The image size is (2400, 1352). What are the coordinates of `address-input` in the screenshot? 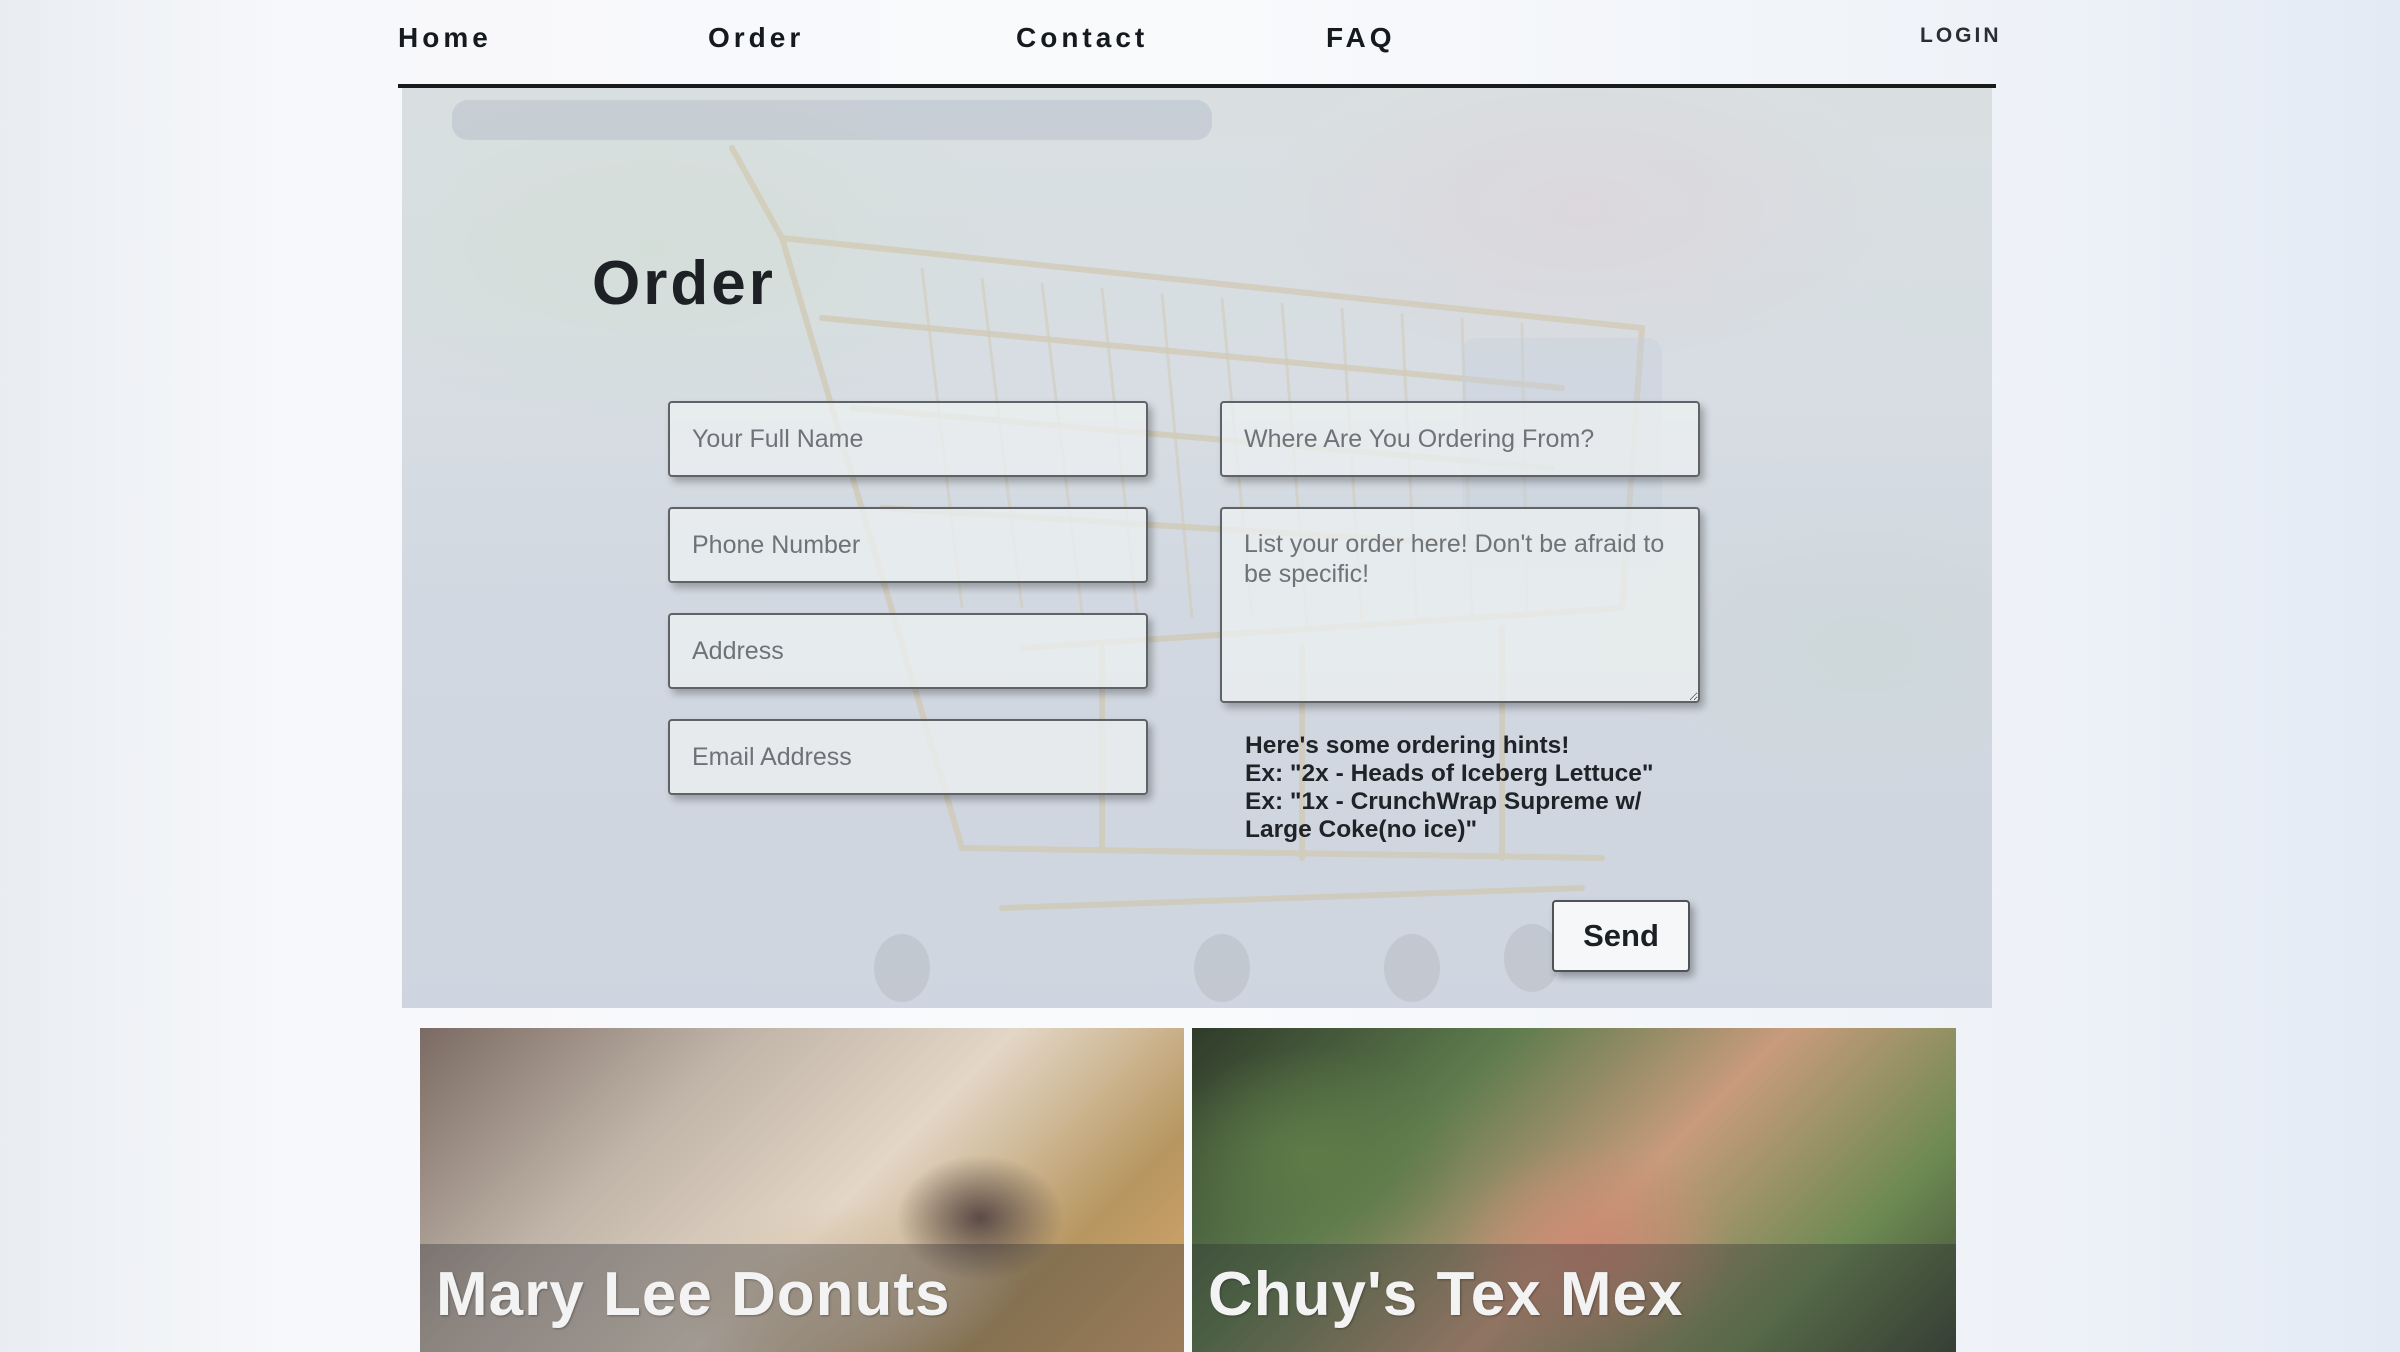 It's located at (908, 651).